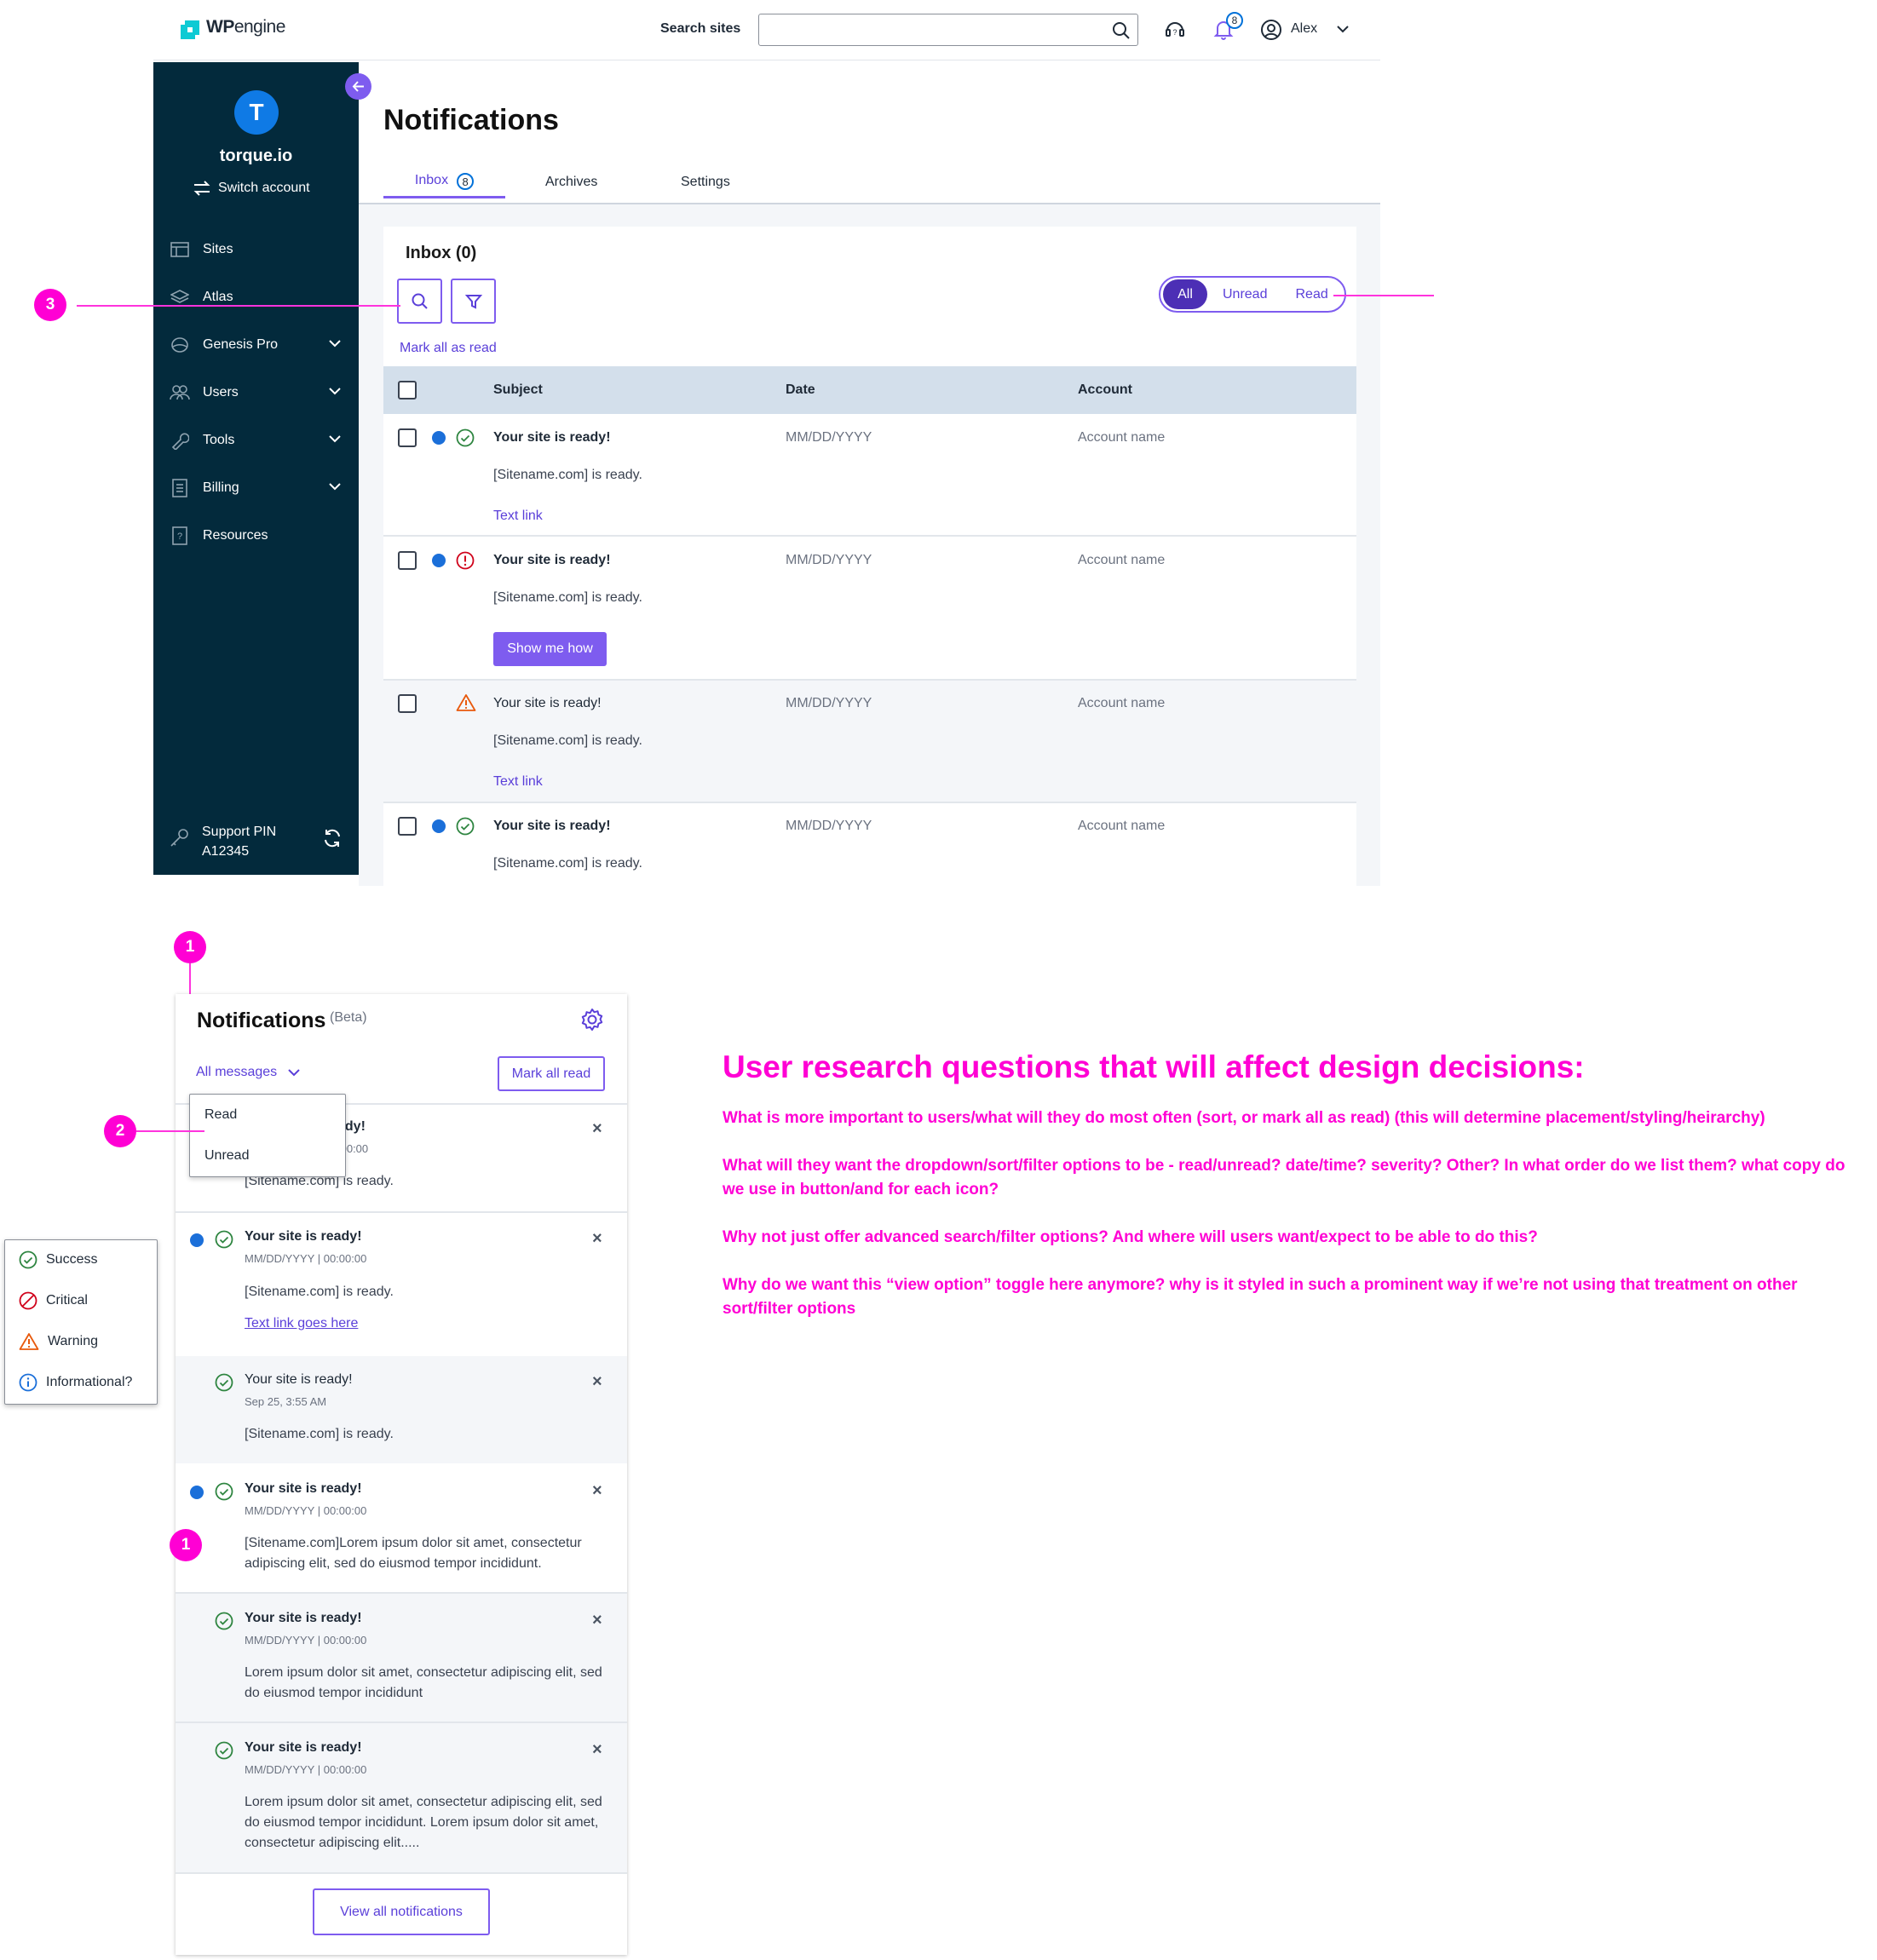  What do you see at coordinates (319, 1292) in the screenshot?
I see `item-body: [Sitename.com] is ready.` at bounding box center [319, 1292].